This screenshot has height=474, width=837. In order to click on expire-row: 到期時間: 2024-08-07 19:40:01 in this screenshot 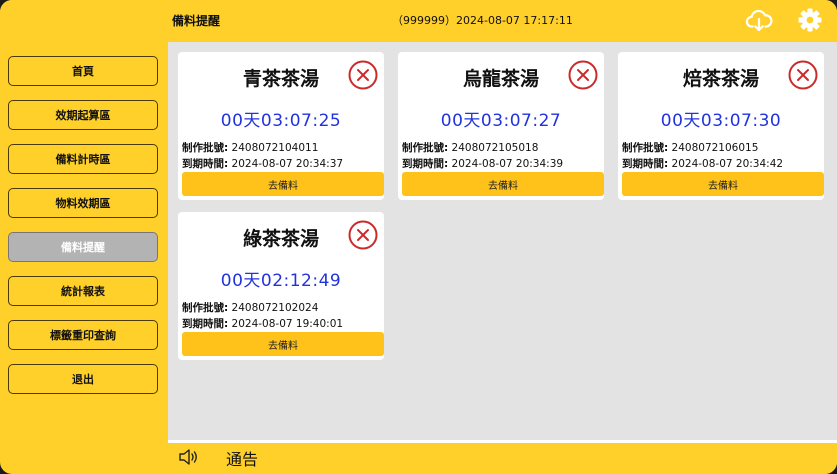, I will do `click(262, 323)`.